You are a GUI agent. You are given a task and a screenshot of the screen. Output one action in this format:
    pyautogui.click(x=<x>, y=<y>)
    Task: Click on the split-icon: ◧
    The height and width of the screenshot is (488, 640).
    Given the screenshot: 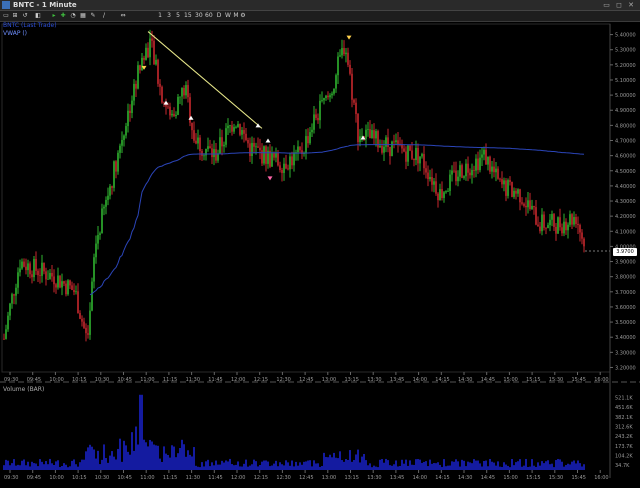 What is the action you would take?
    pyautogui.click(x=38, y=16)
    